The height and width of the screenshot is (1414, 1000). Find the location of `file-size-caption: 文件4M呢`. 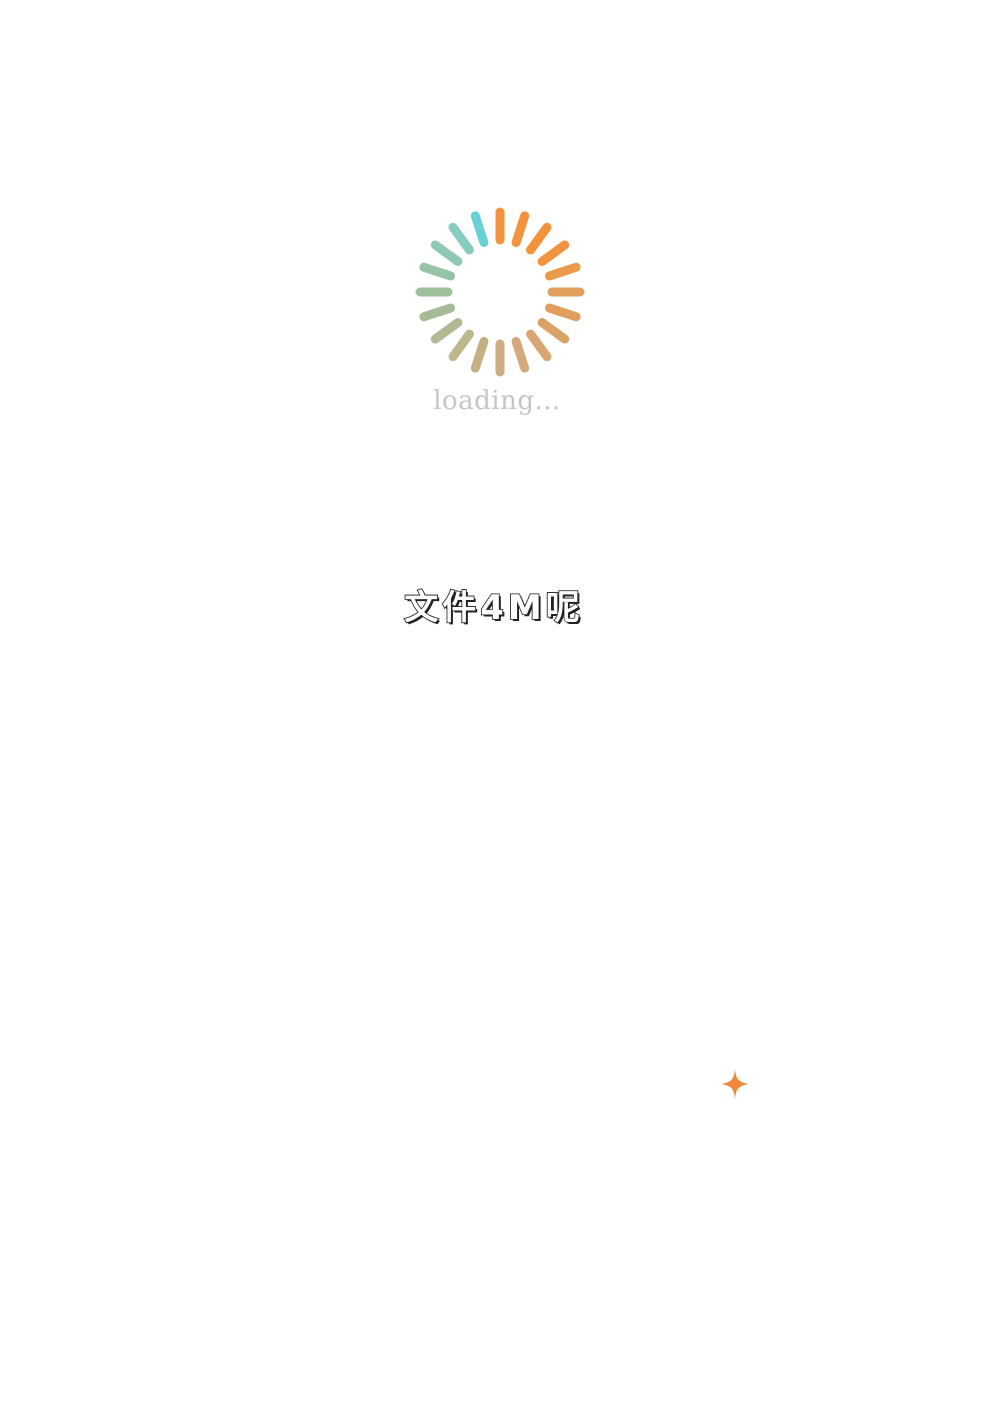

file-size-caption: 文件4M呢 is located at coordinates (493, 608).